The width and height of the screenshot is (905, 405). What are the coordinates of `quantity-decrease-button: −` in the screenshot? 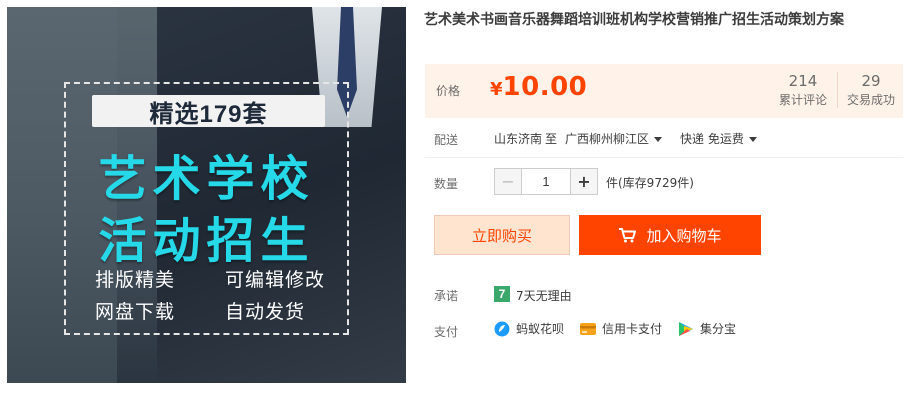 It's located at (508, 181).